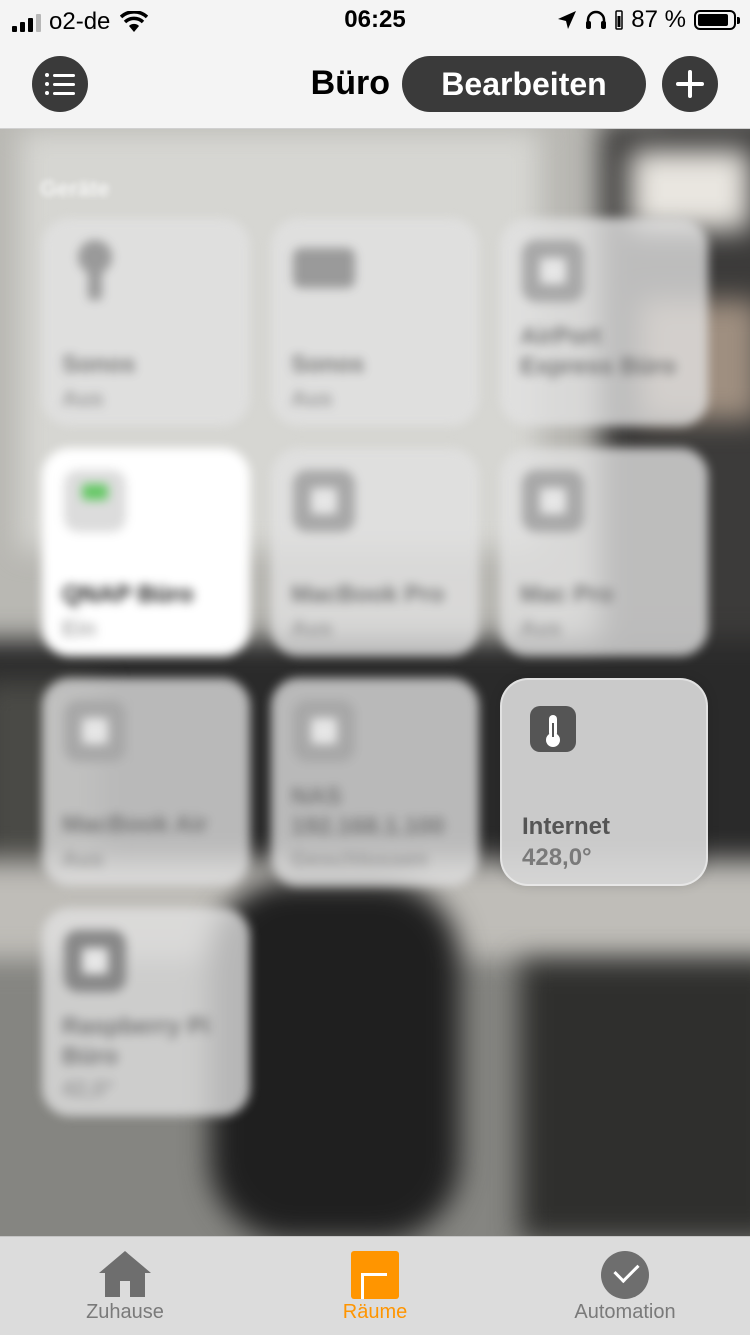  What do you see at coordinates (368, 811) in the screenshot?
I see `accessory-name: NAS 192.168.1.100` at bounding box center [368, 811].